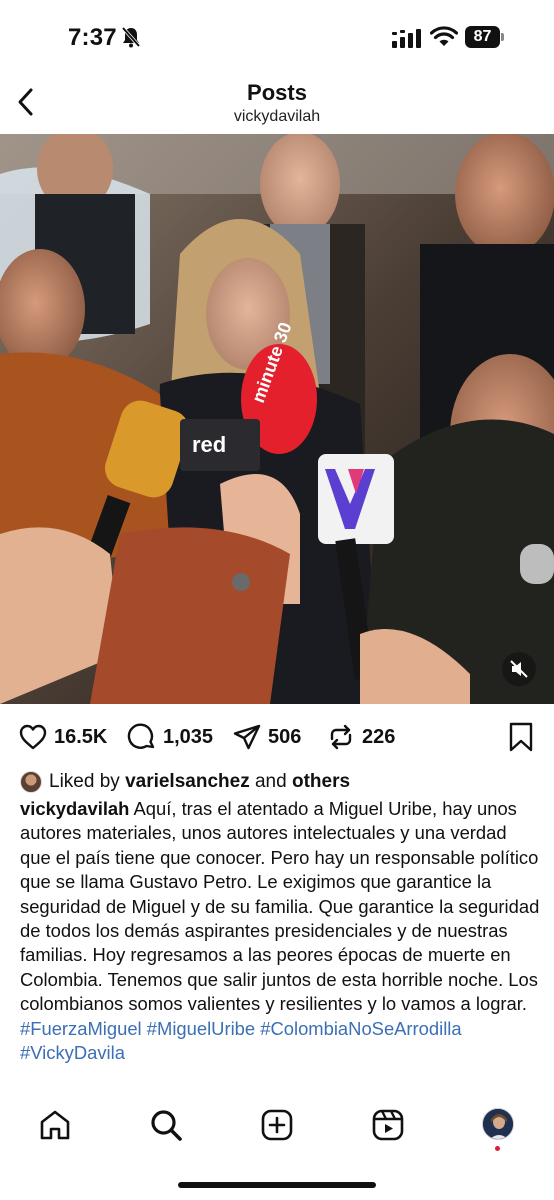 The height and width of the screenshot is (1200, 554). What do you see at coordinates (247, 737) in the screenshot?
I see `send-icon` at bounding box center [247, 737].